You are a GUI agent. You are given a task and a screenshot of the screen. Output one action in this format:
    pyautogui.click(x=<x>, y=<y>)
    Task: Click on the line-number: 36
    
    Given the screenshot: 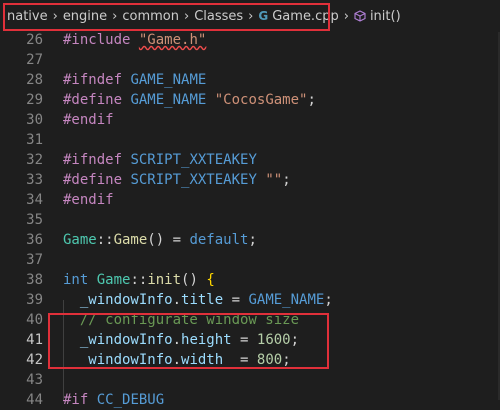 What is the action you would take?
    pyautogui.click(x=34, y=240)
    